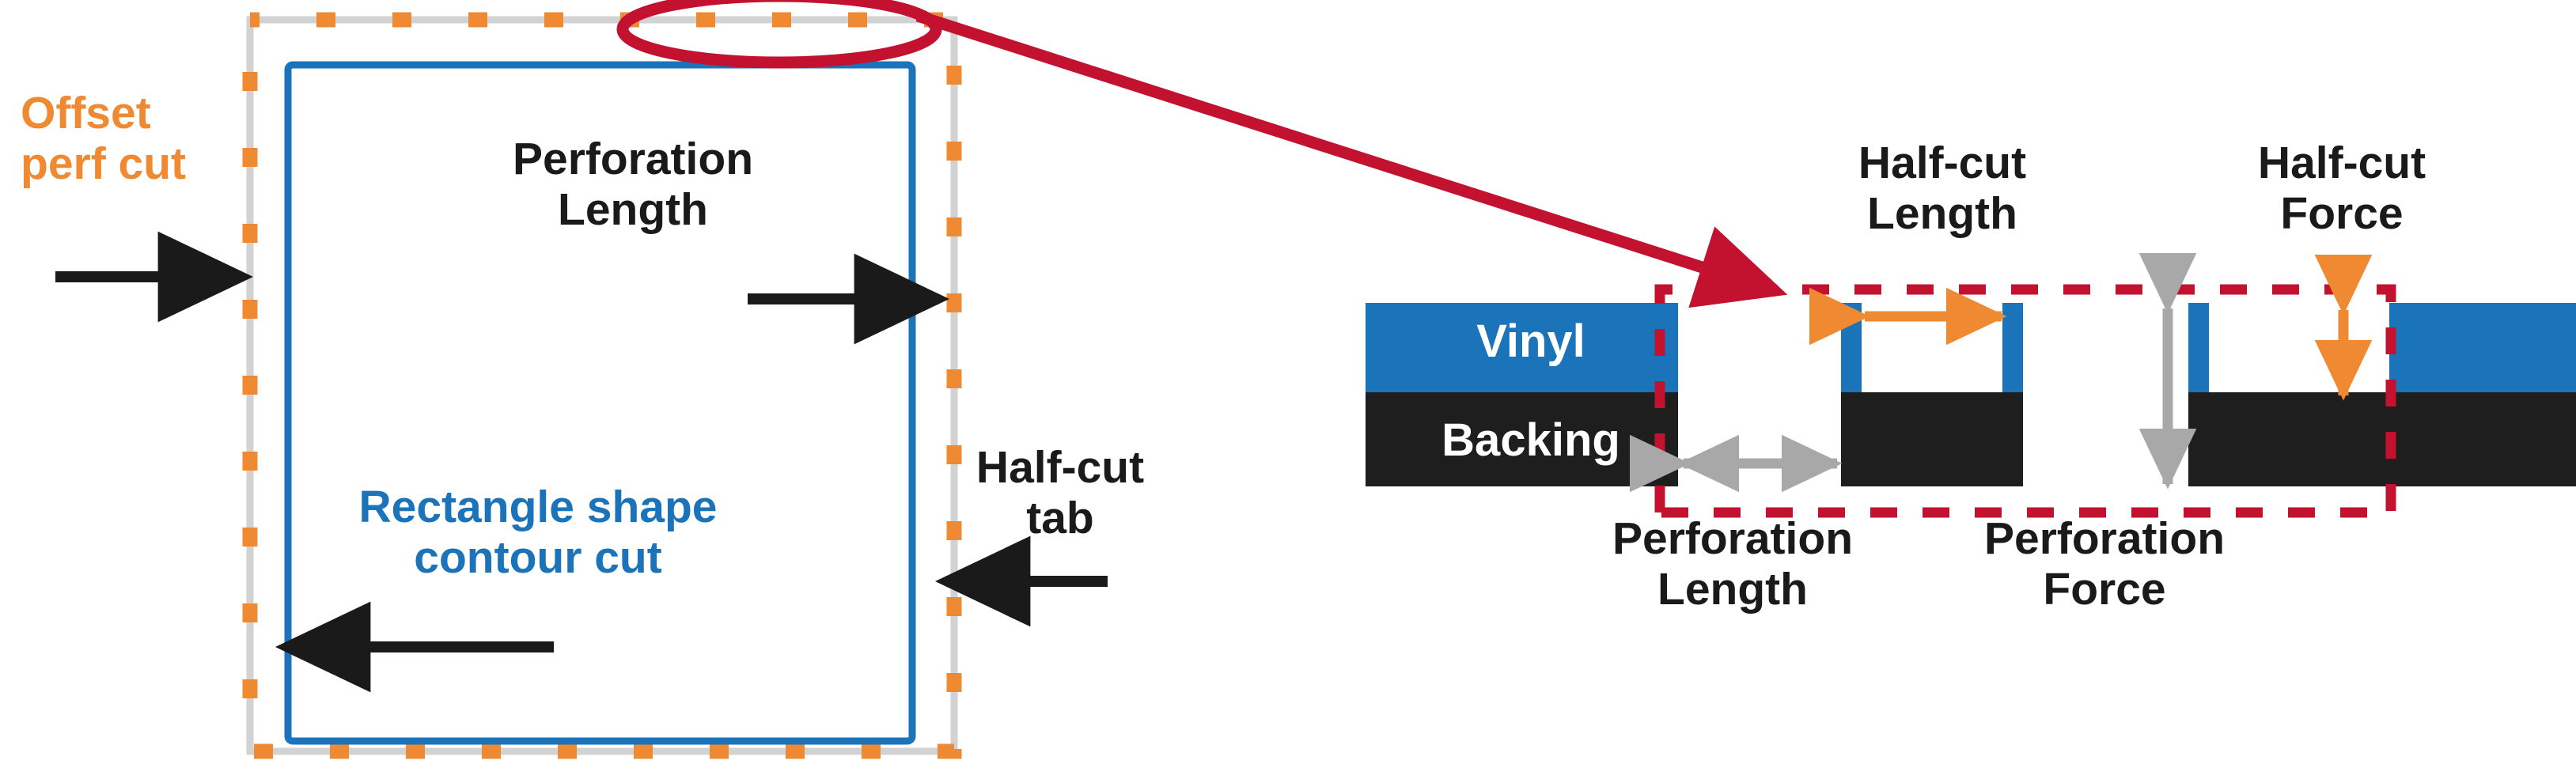  Describe the element at coordinates (1932, 439) in the screenshot. I see `backing-layer-seg2` at that location.